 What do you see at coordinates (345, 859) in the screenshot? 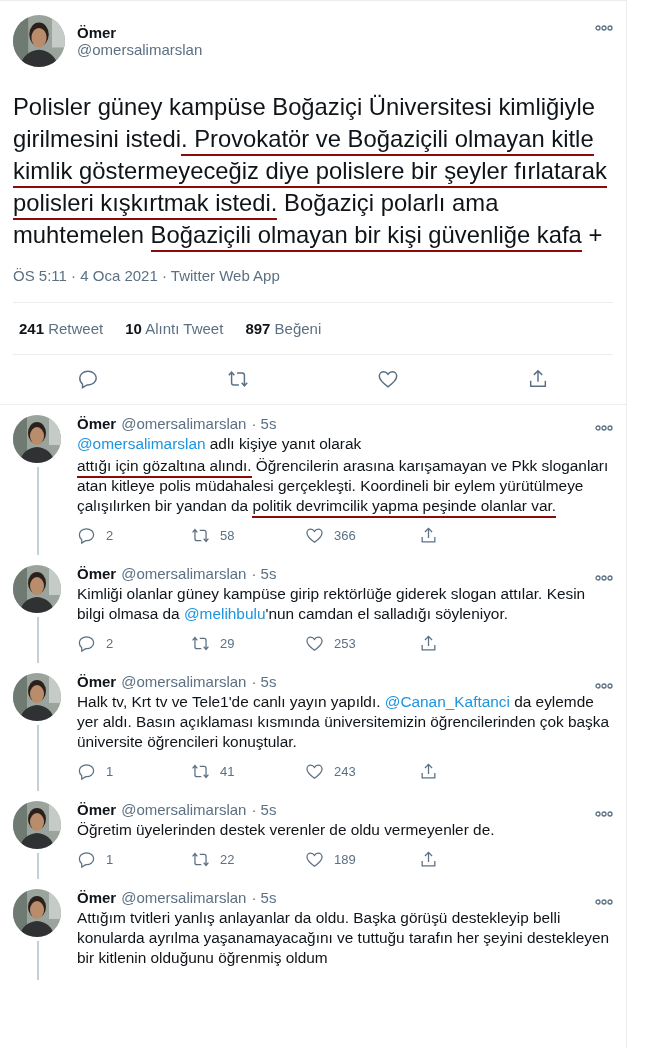
I see `like-count: 189` at bounding box center [345, 859].